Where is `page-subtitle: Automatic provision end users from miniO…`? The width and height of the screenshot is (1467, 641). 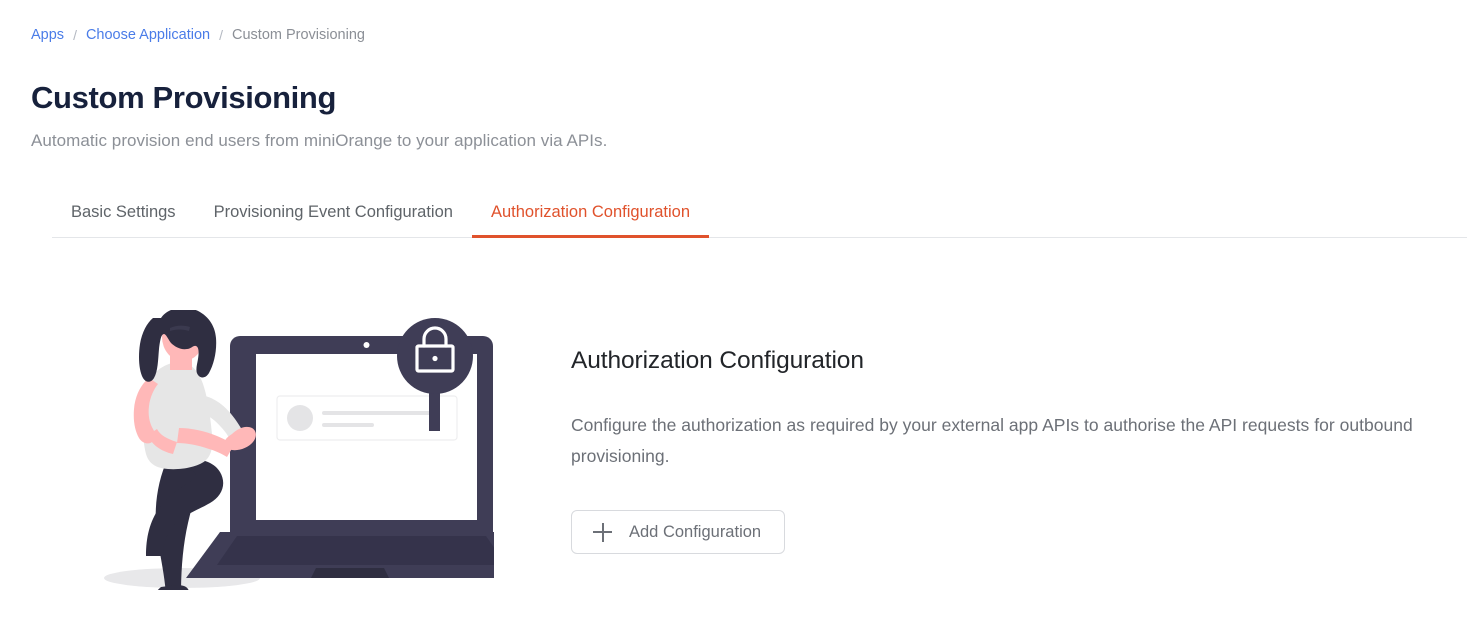 page-subtitle: Automatic provision end users from miniO… is located at coordinates (319, 140).